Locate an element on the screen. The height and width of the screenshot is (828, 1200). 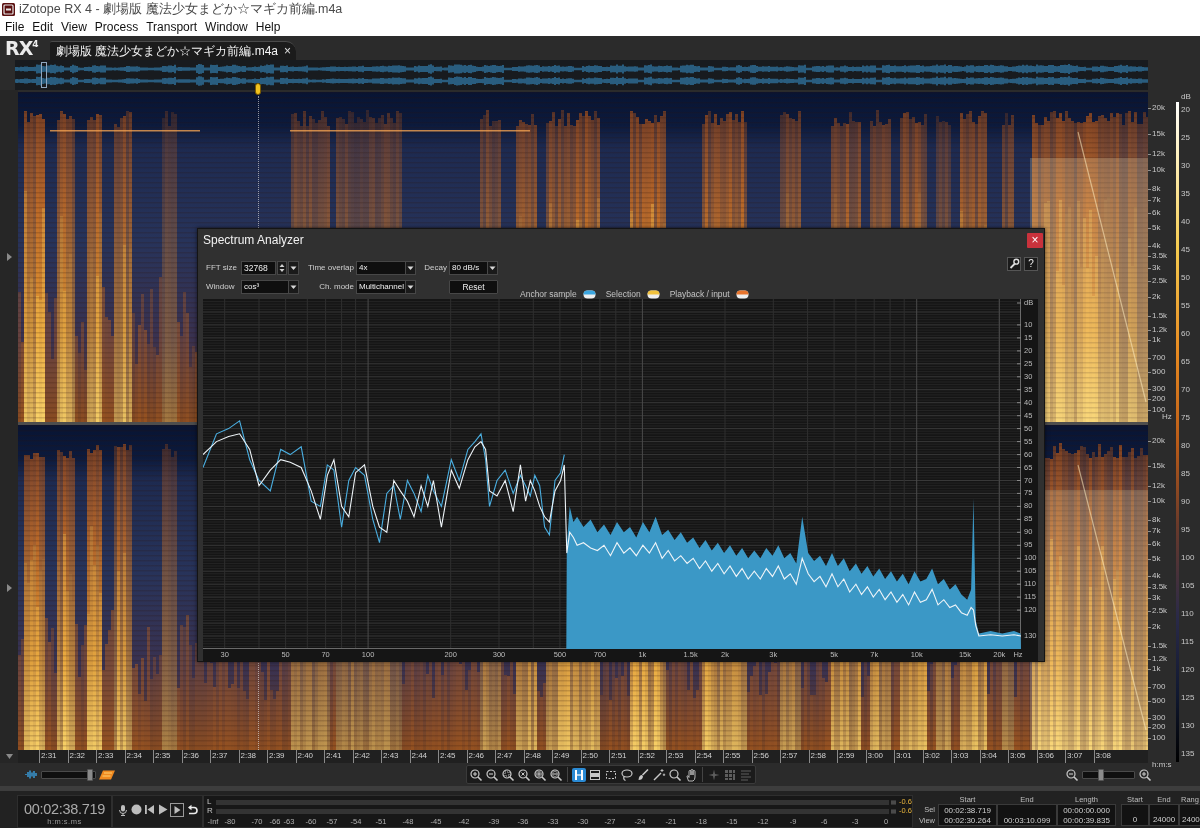
skip-back-icon is located at coordinates (150, 809).